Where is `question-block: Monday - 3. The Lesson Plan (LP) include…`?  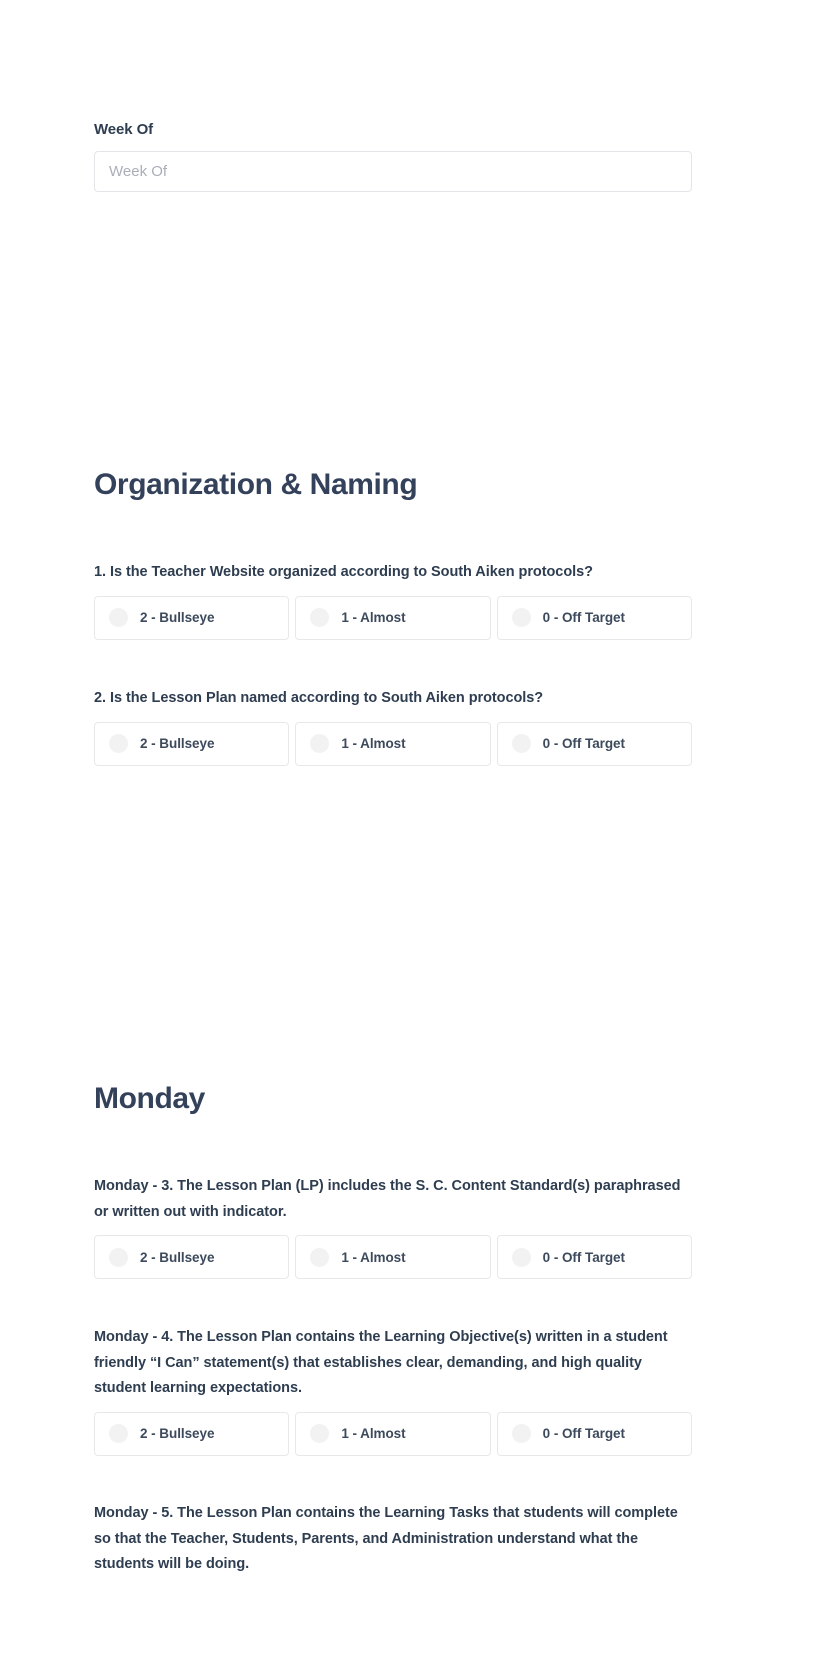 question-block: Monday - 3. The Lesson Plan (LP) include… is located at coordinates (393, 1226).